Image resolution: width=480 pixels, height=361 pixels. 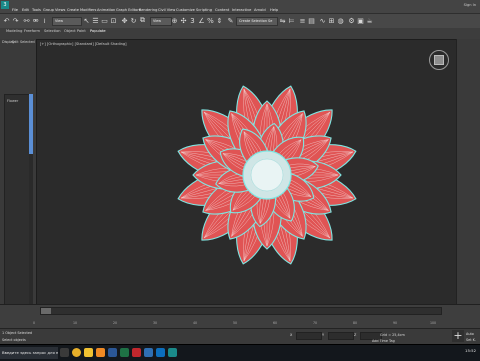 I want to click on menu-help: Help, so click(x=274, y=10).